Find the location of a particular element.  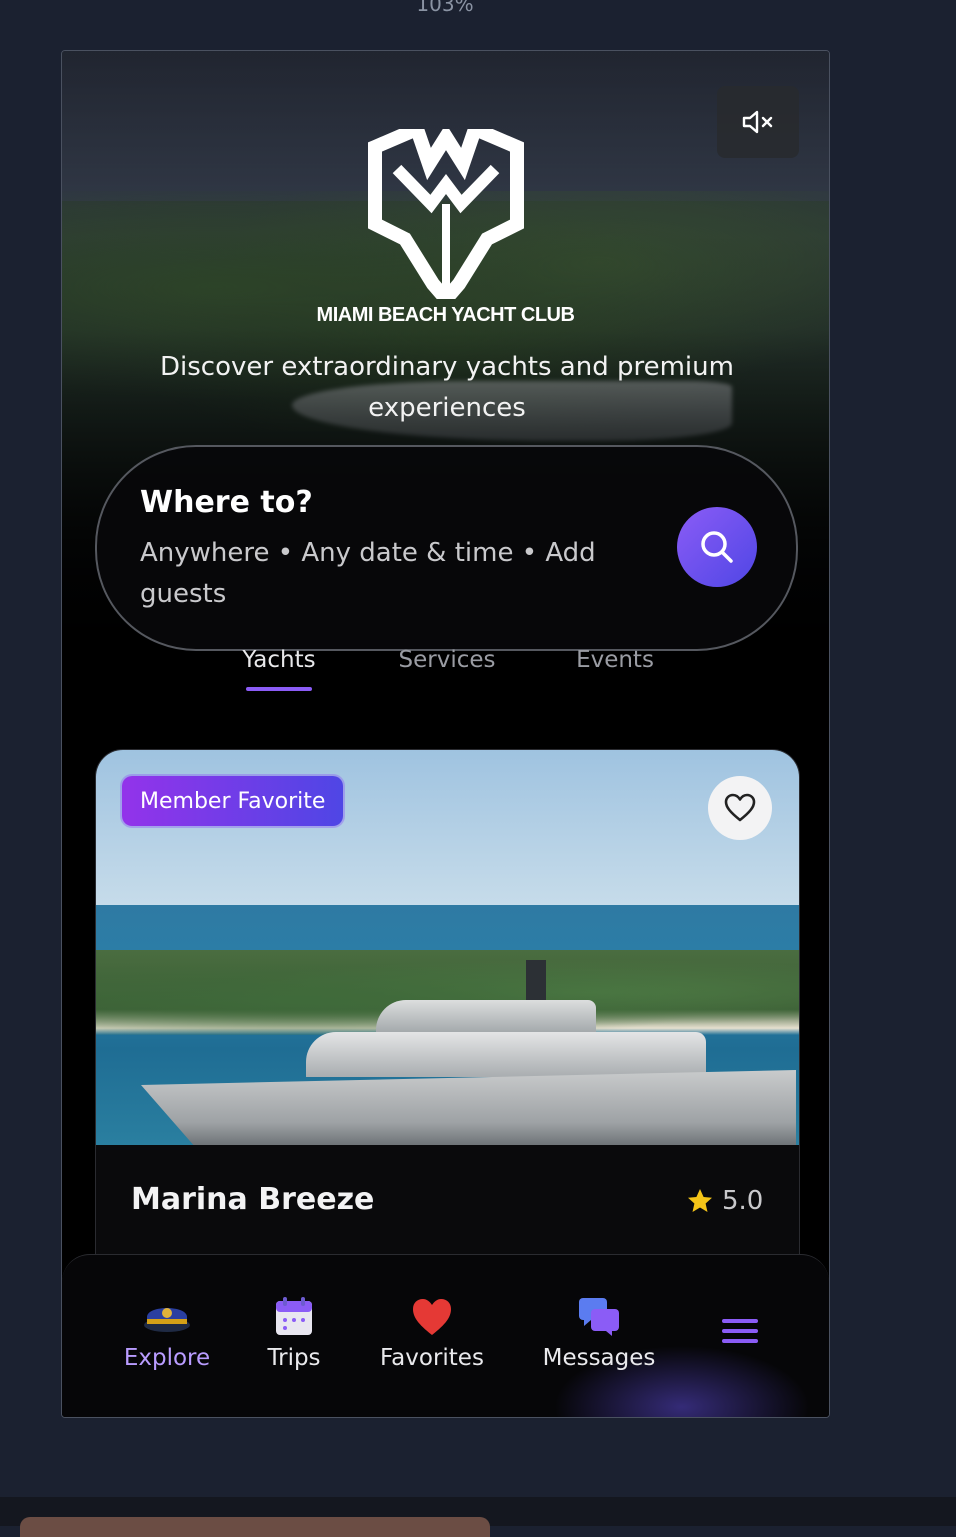

nav-favorites-label: Favorites is located at coordinates (432, 1358).